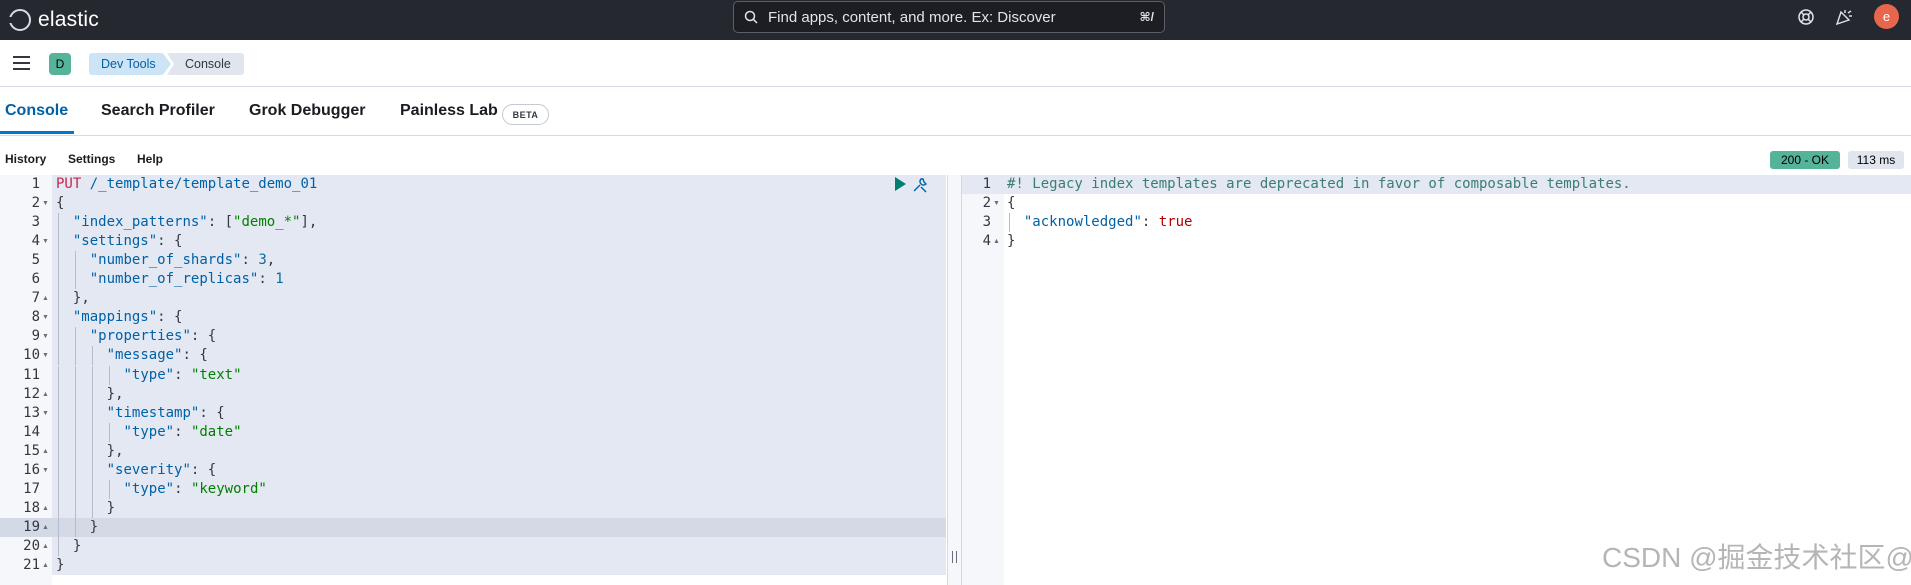 The image size is (1911, 585). Describe the element at coordinates (157, 355) in the screenshot. I see `request-code-line: "message": {` at that location.